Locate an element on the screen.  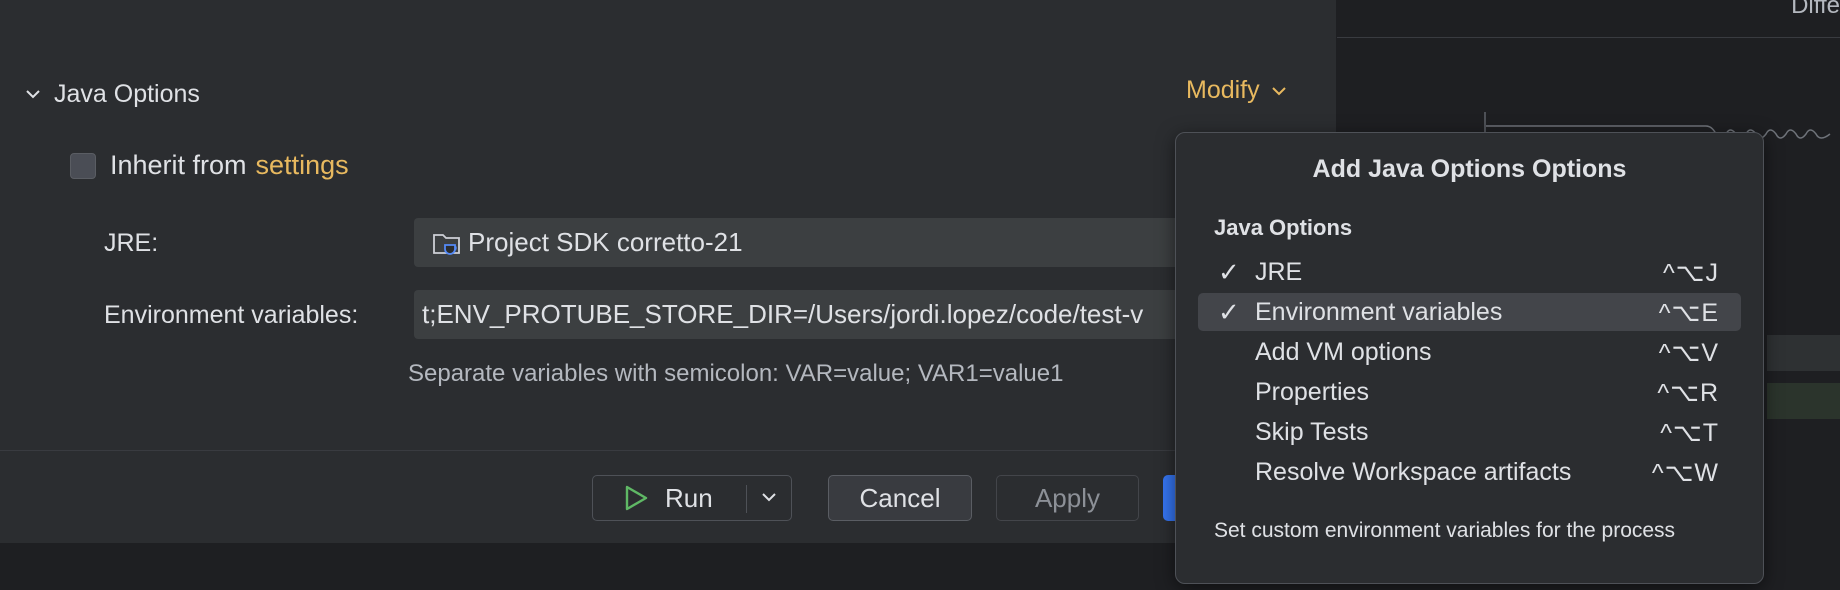
run-split-divider is located at coordinates (746, 499).